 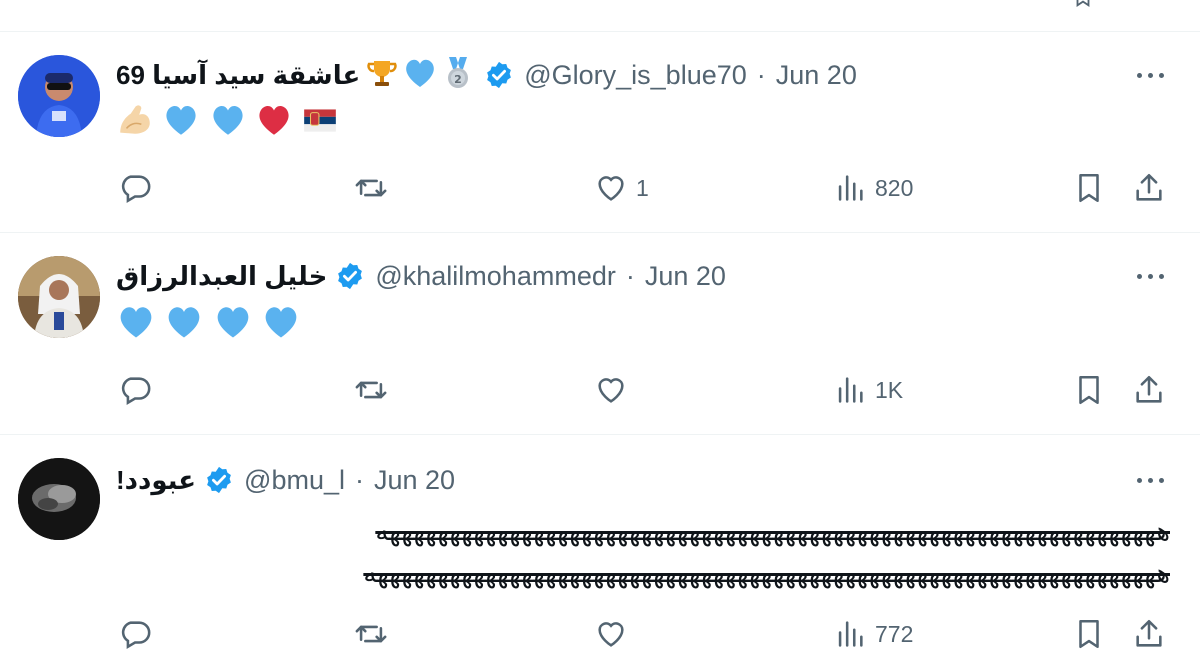 I want to click on tweet-actions: 772, so click(x=600, y=634).